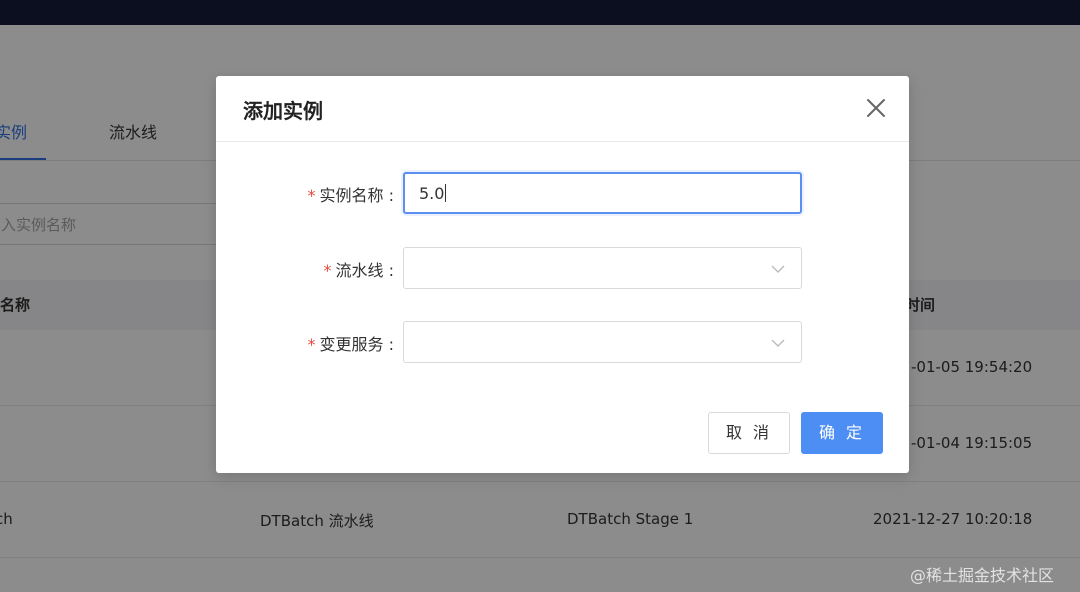 The width and height of the screenshot is (1080, 592). What do you see at coordinates (540, 12) in the screenshot?
I see `top-navbar` at bounding box center [540, 12].